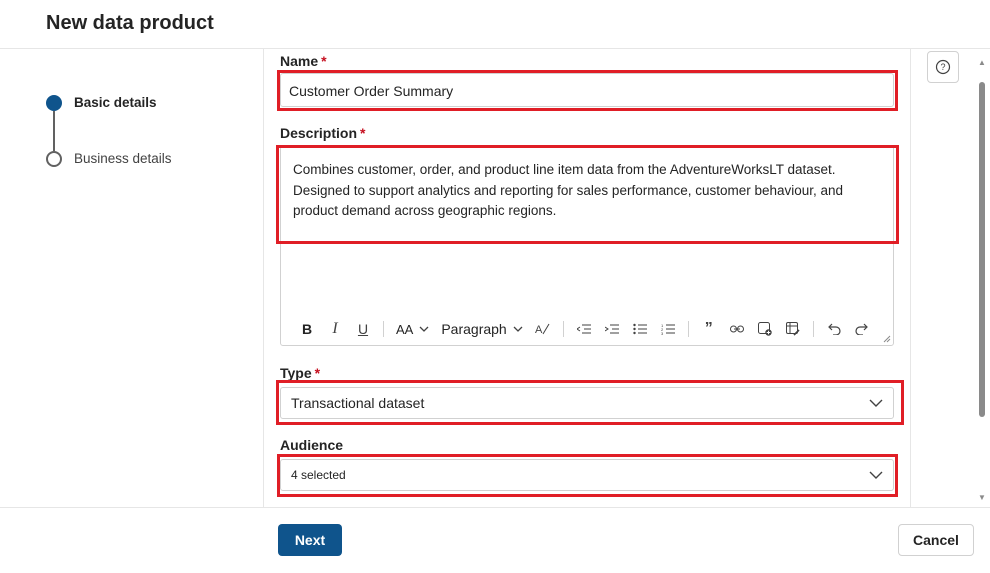  What do you see at coordinates (474, 329) in the screenshot?
I see `paragraph-label: Paragraph` at bounding box center [474, 329].